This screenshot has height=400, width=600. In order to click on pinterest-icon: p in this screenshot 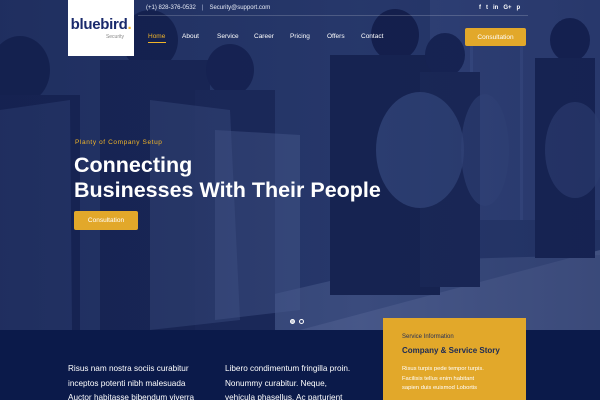, I will do `click(519, 8)`.